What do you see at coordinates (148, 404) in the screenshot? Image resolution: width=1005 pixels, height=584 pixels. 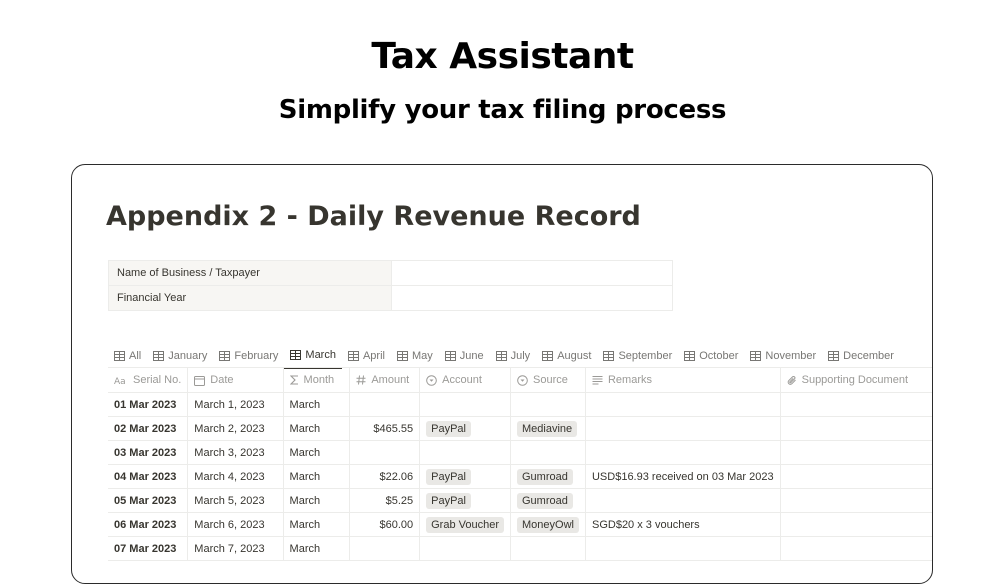 I see `cell-serial: 01 Mar 2023` at bounding box center [148, 404].